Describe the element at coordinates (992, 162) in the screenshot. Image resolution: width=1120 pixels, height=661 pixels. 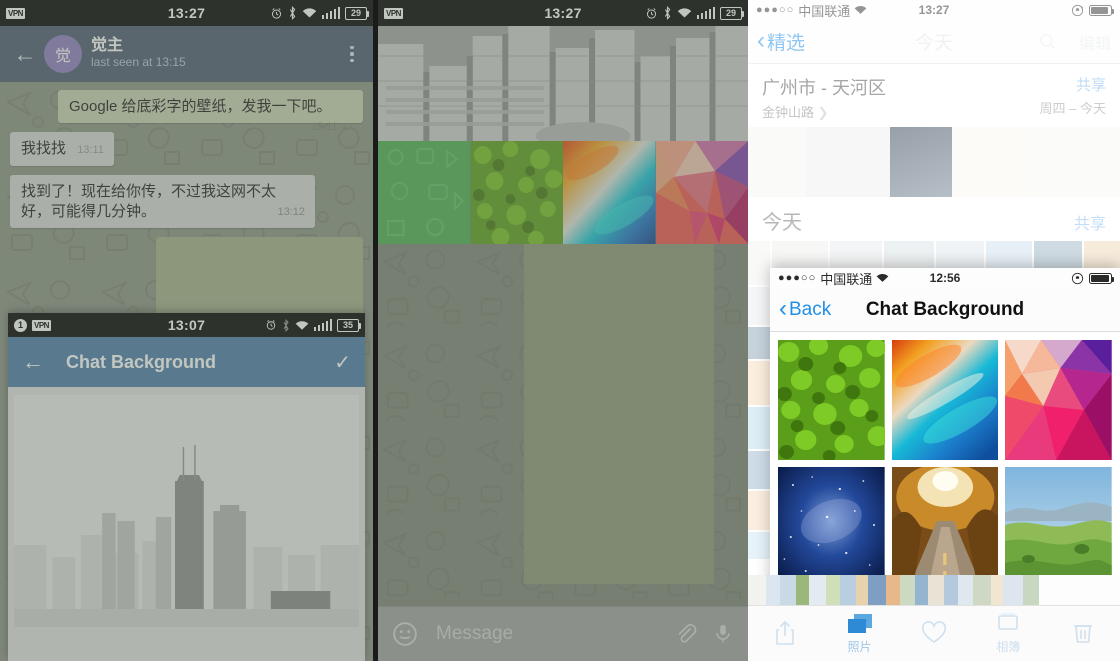
I see `thumbnail-bokehing` at that location.